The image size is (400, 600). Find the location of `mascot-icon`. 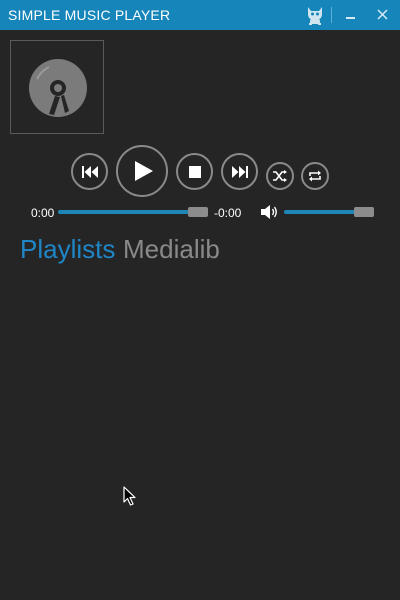

mascot-icon is located at coordinates (315, 15).